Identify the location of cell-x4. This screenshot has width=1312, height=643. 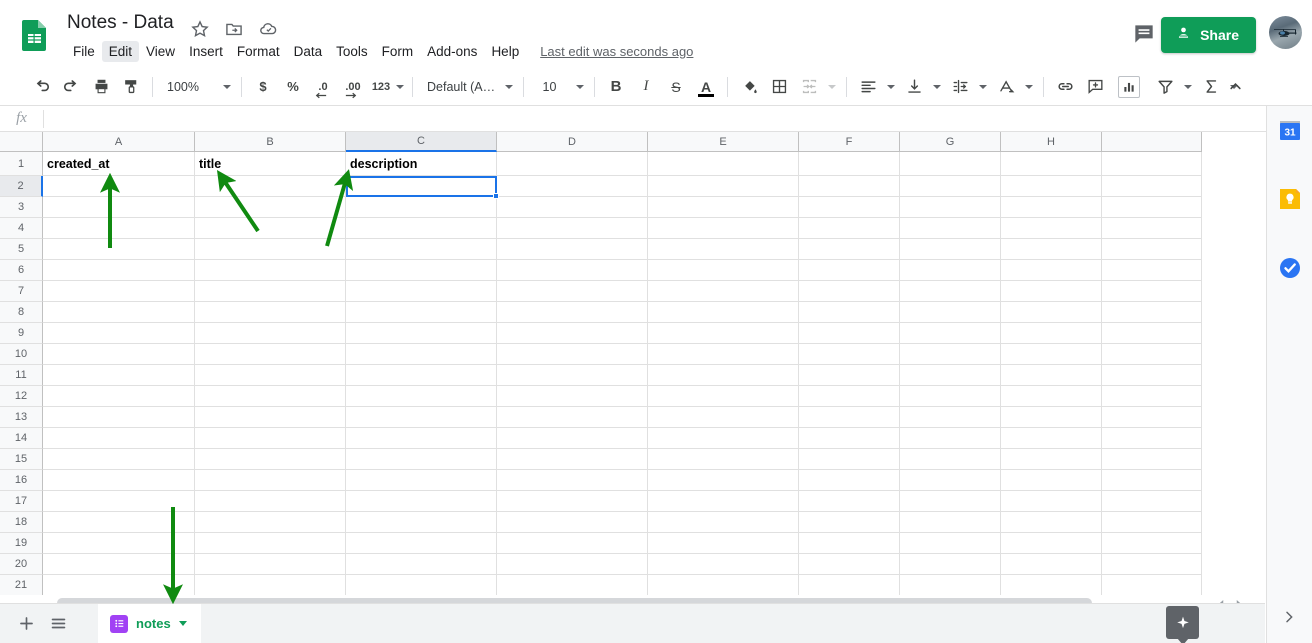
(1152, 228).